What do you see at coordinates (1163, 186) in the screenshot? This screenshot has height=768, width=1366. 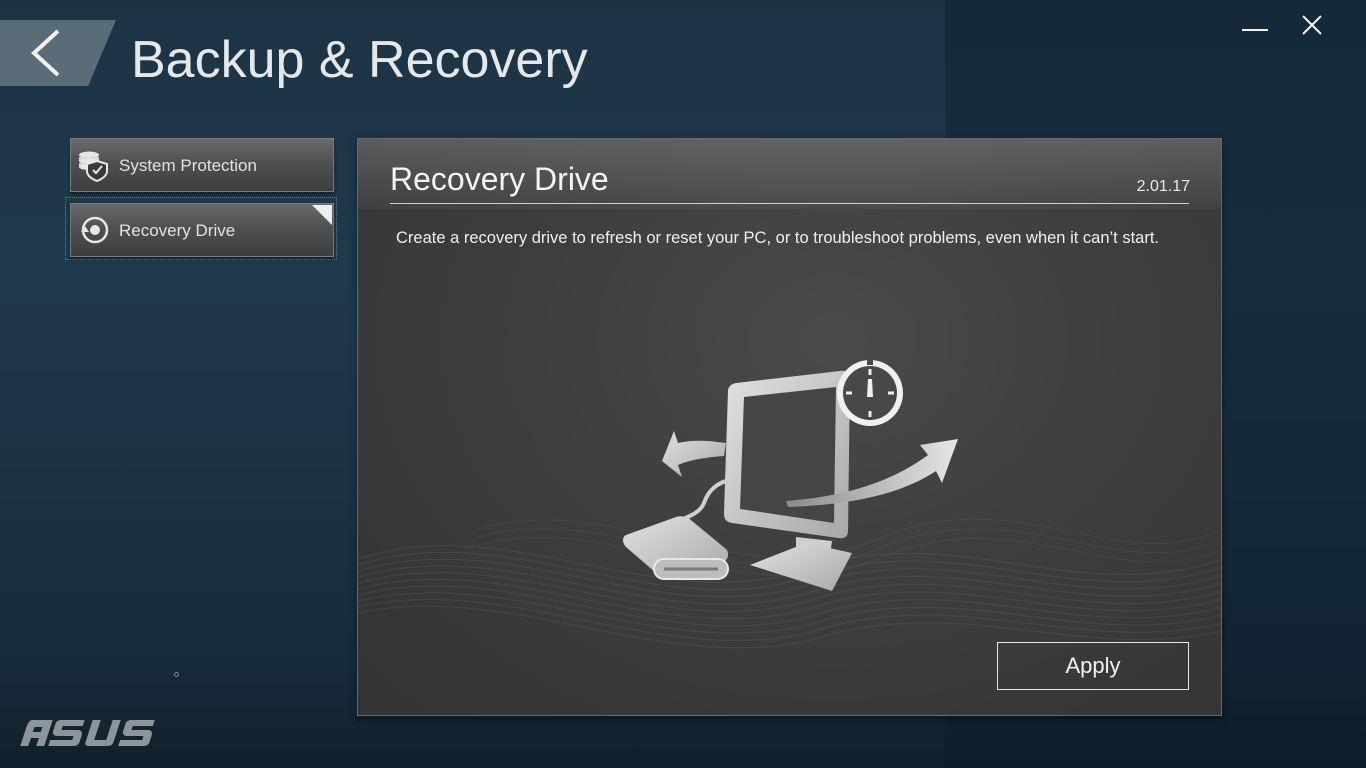 I see `version-label: 2.01.17` at bounding box center [1163, 186].